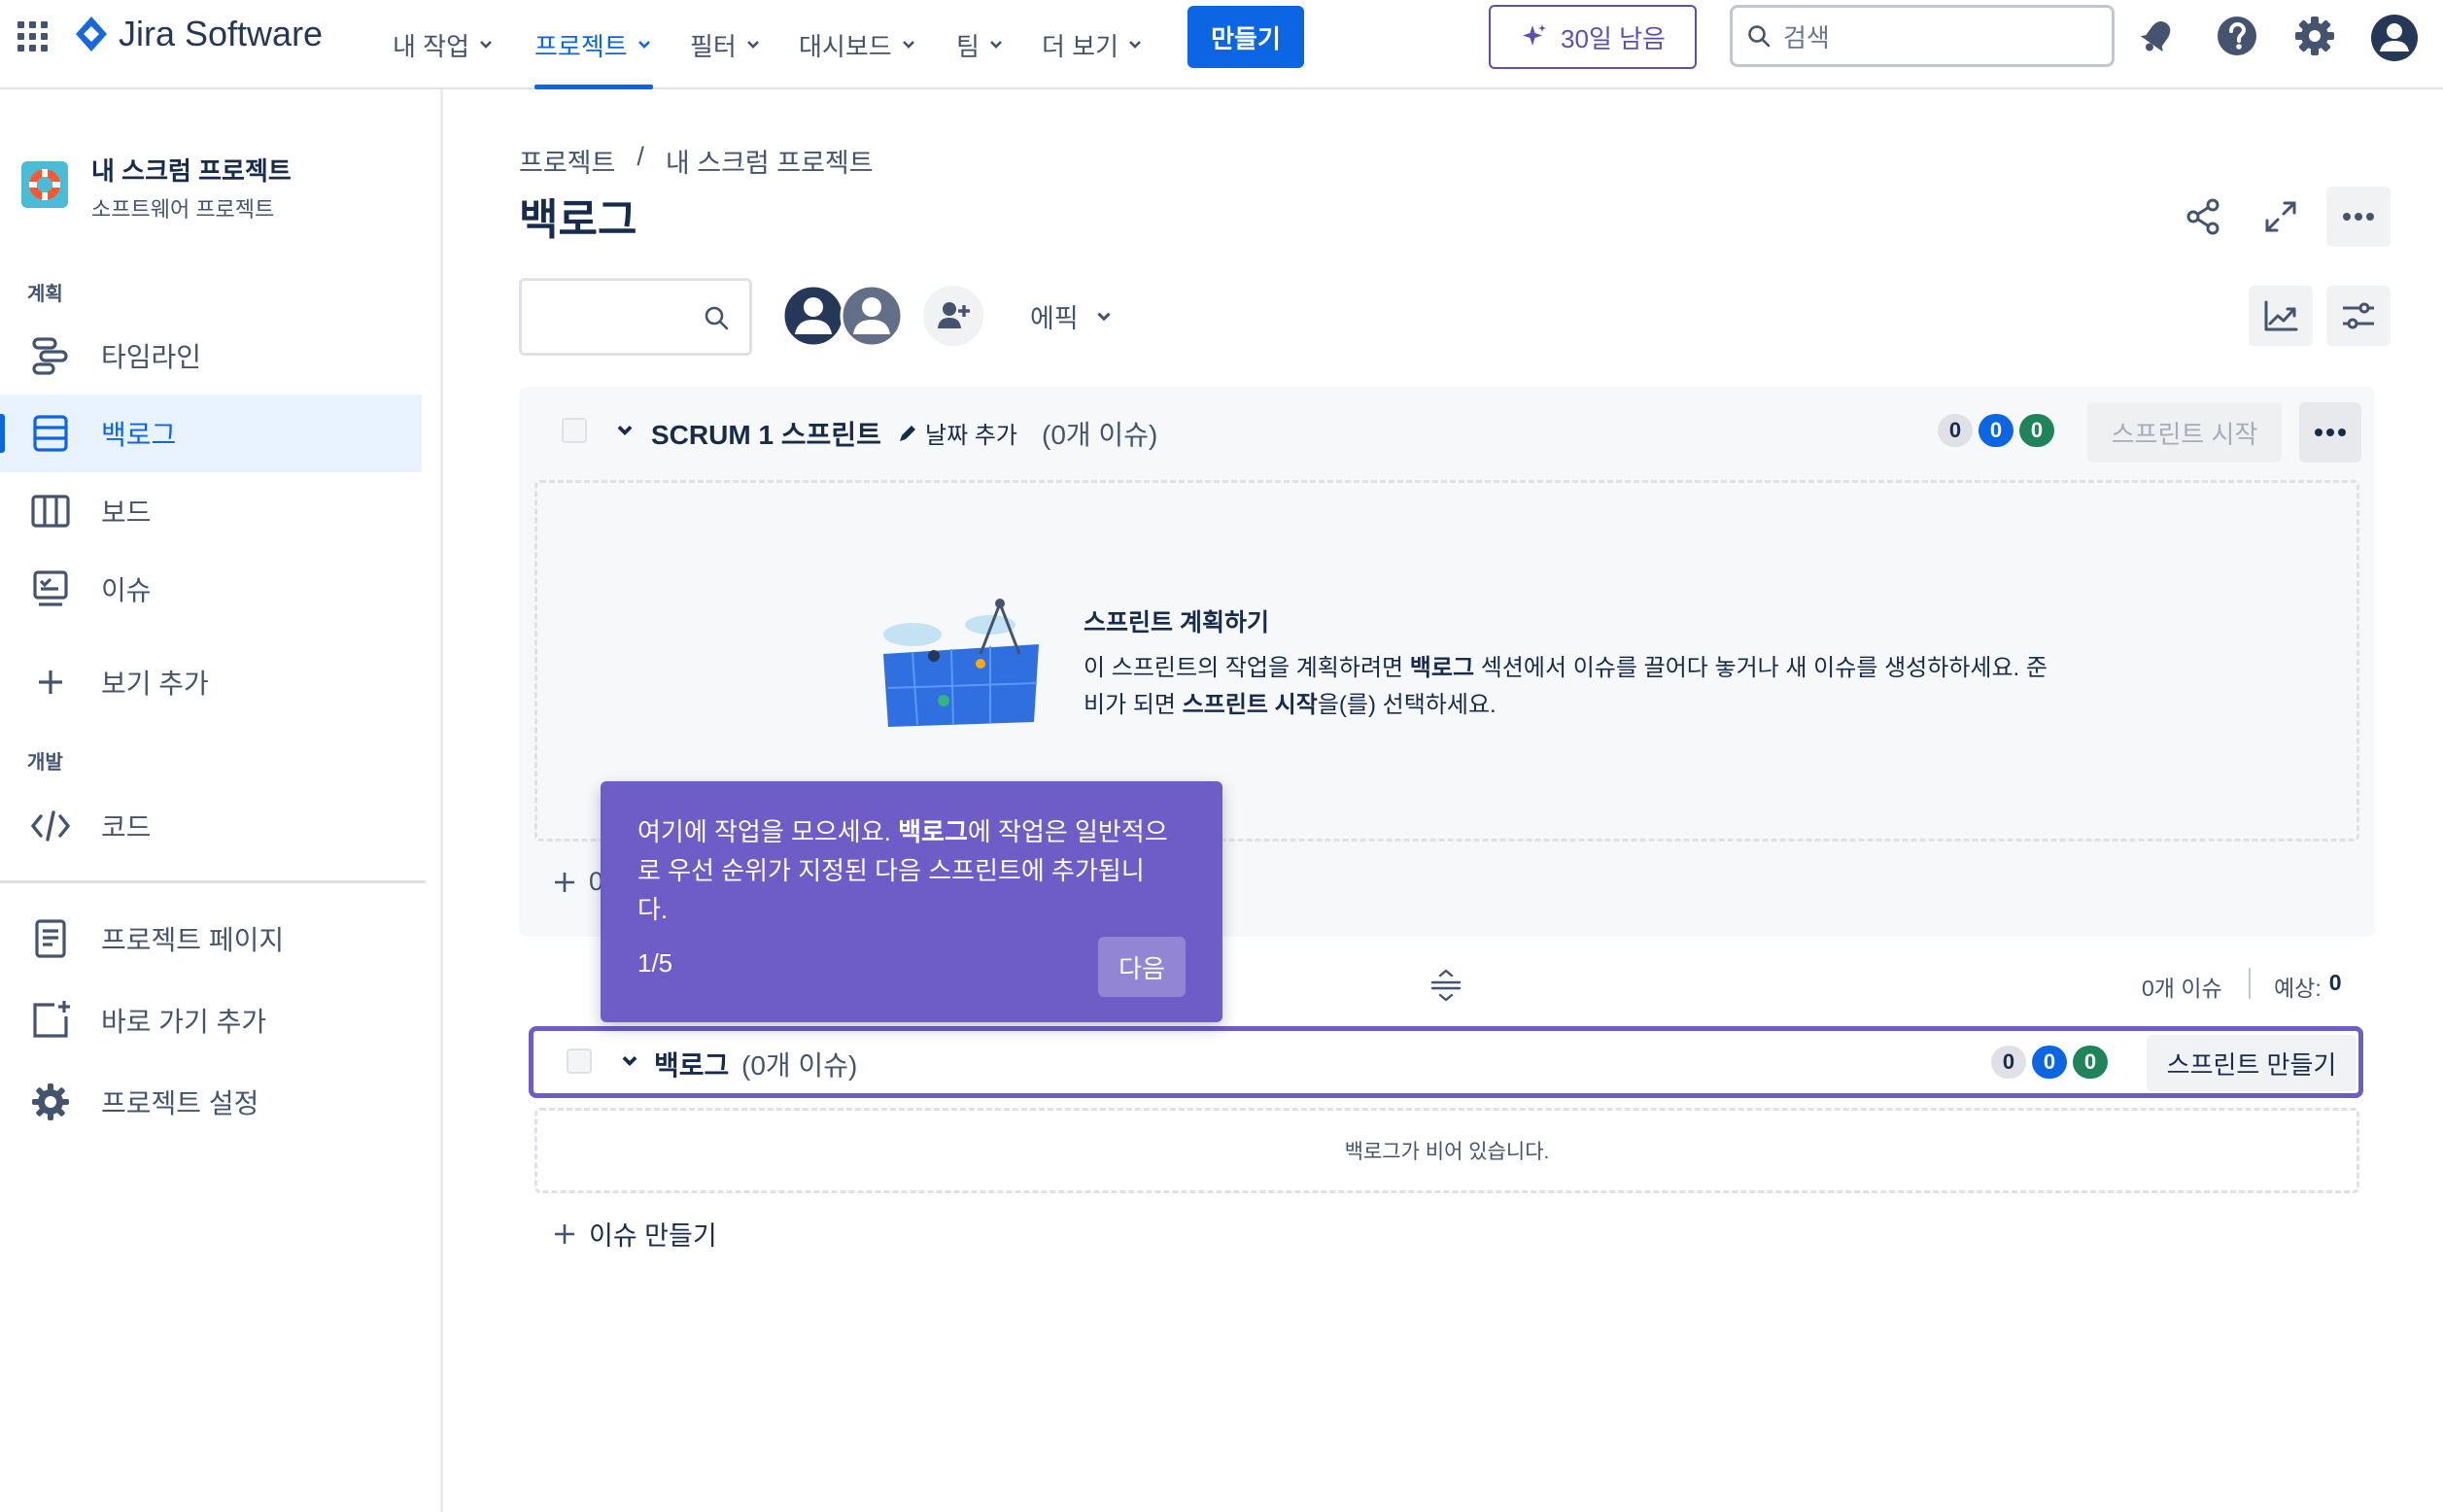 Image resolution: width=2443 pixels, height=1512 pixels. What do you see at coordinates (574, 430) in the screenshot?
I see `sprint-select-checkbox` at bounding box center [574, 430].